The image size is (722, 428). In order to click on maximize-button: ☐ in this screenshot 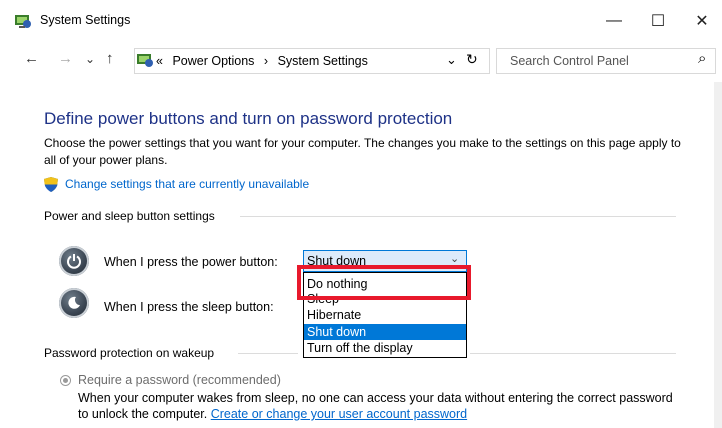, I will do `click(658, 21)`.